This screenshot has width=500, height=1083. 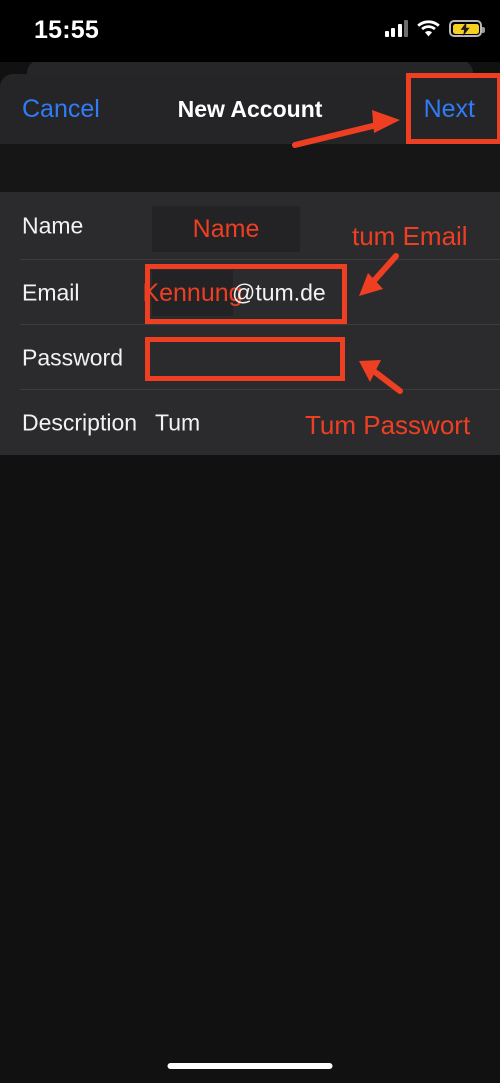 I want to click on table-row: Name Name, so click(x=250, y=226).